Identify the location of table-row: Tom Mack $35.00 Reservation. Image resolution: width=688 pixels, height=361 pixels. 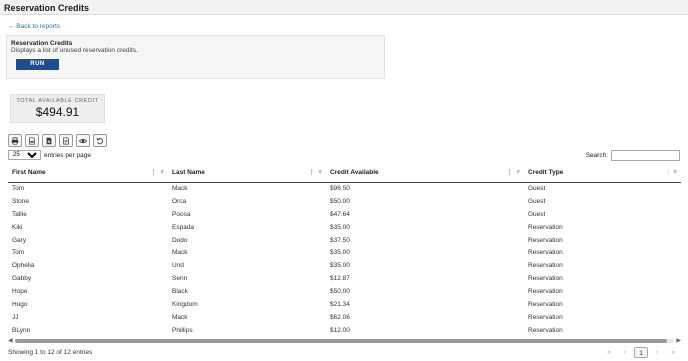
(344, 252).